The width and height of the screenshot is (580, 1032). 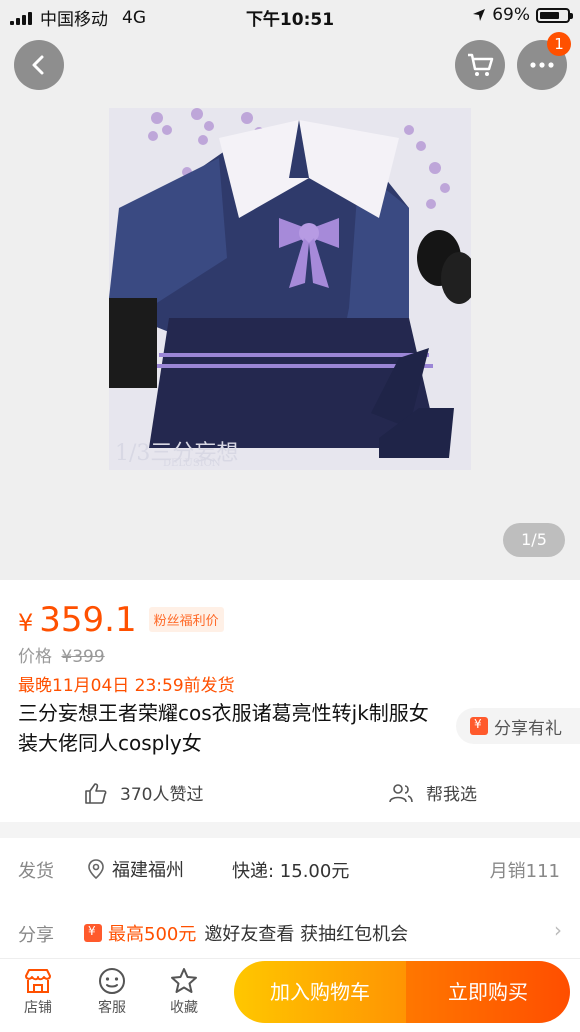 I want to click on share-gift-label: 分享有礼, so click(x=528, y=728).